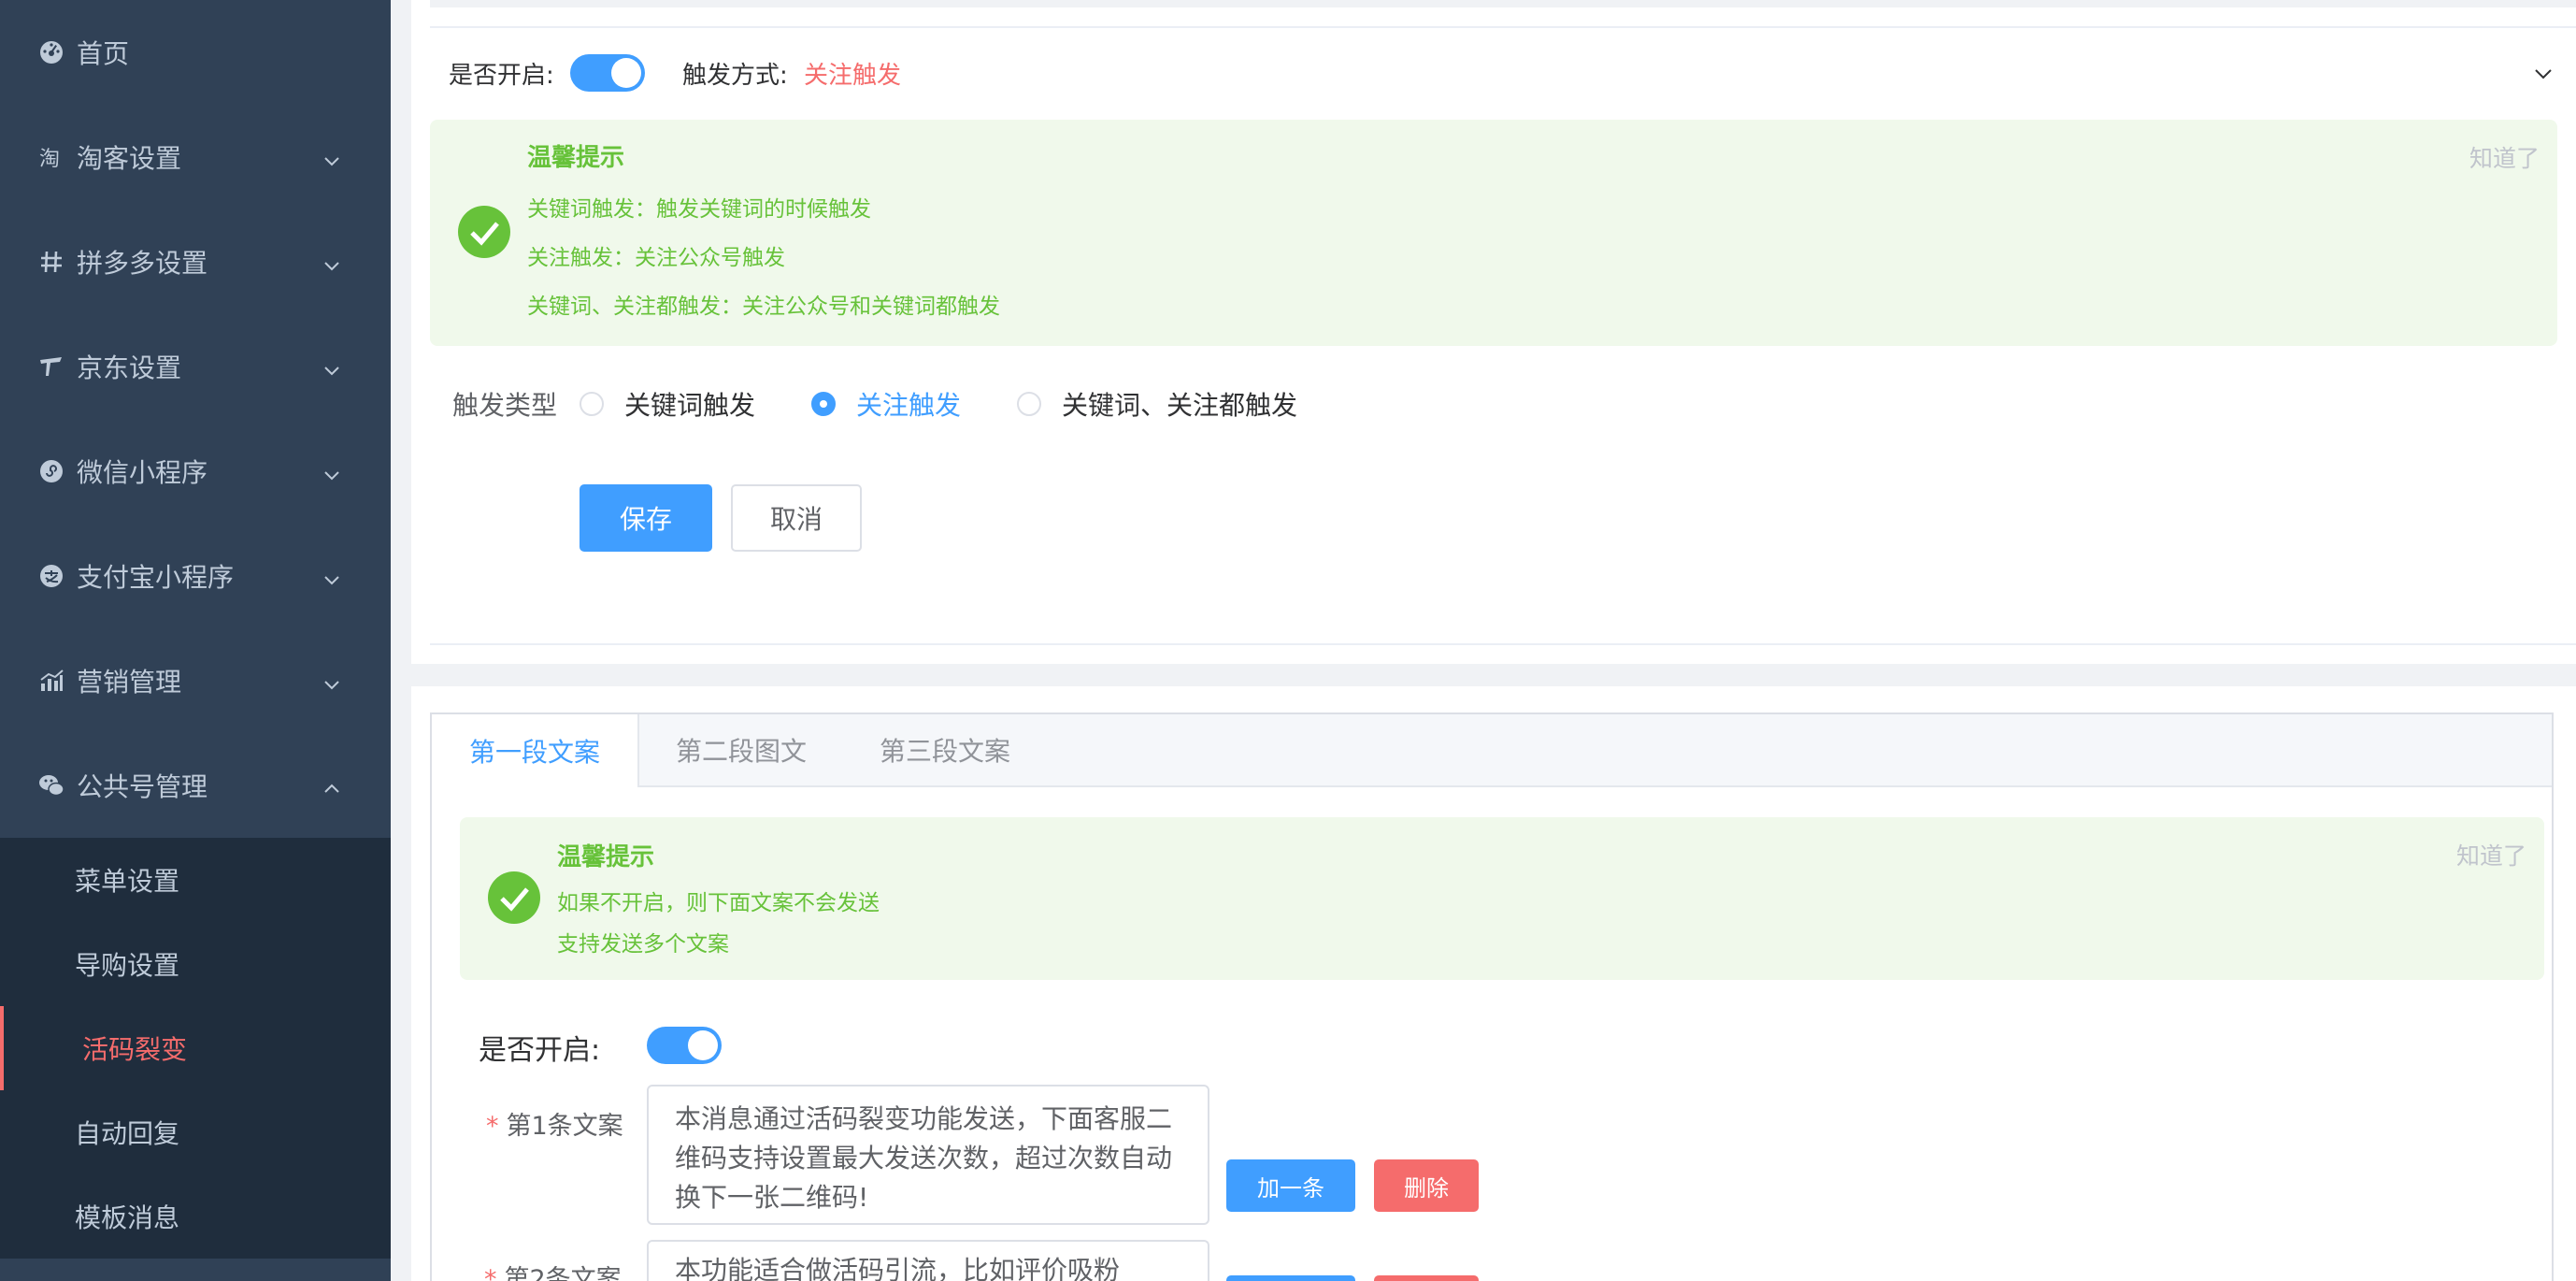 The height and width of the screenshot is (1281, 2576). I want to click on enable-switch, so click(607, 73).